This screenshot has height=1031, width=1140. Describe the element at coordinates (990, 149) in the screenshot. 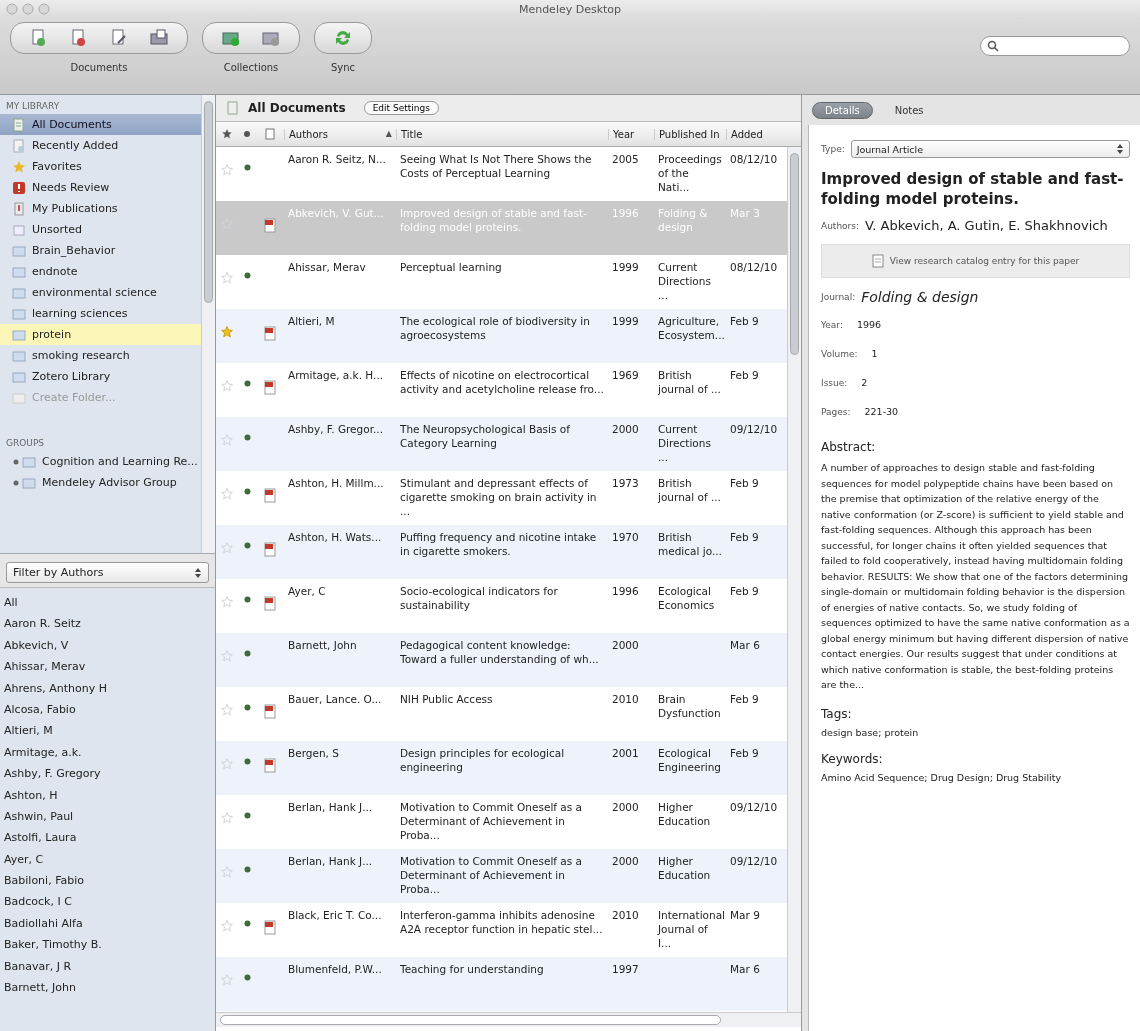

I see `type-dropdown: Journal Article` at that location.